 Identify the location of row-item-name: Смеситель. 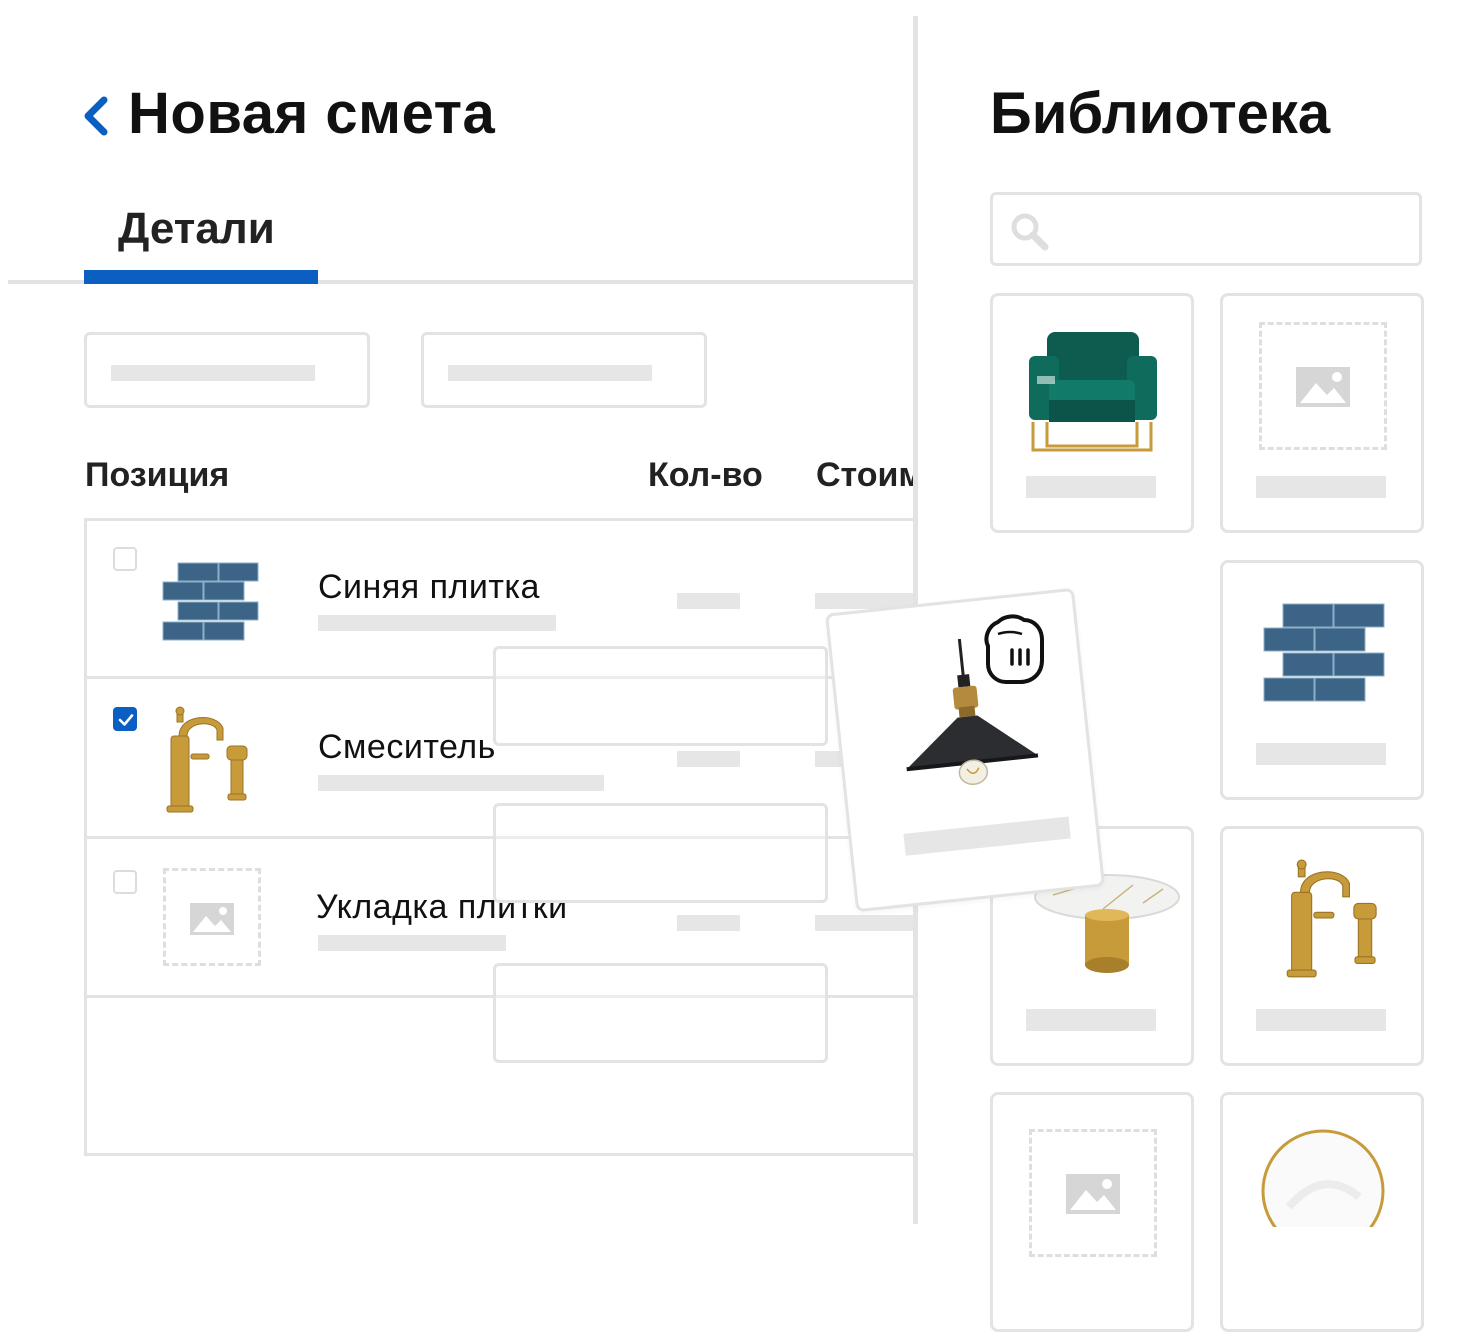
(407, 747).